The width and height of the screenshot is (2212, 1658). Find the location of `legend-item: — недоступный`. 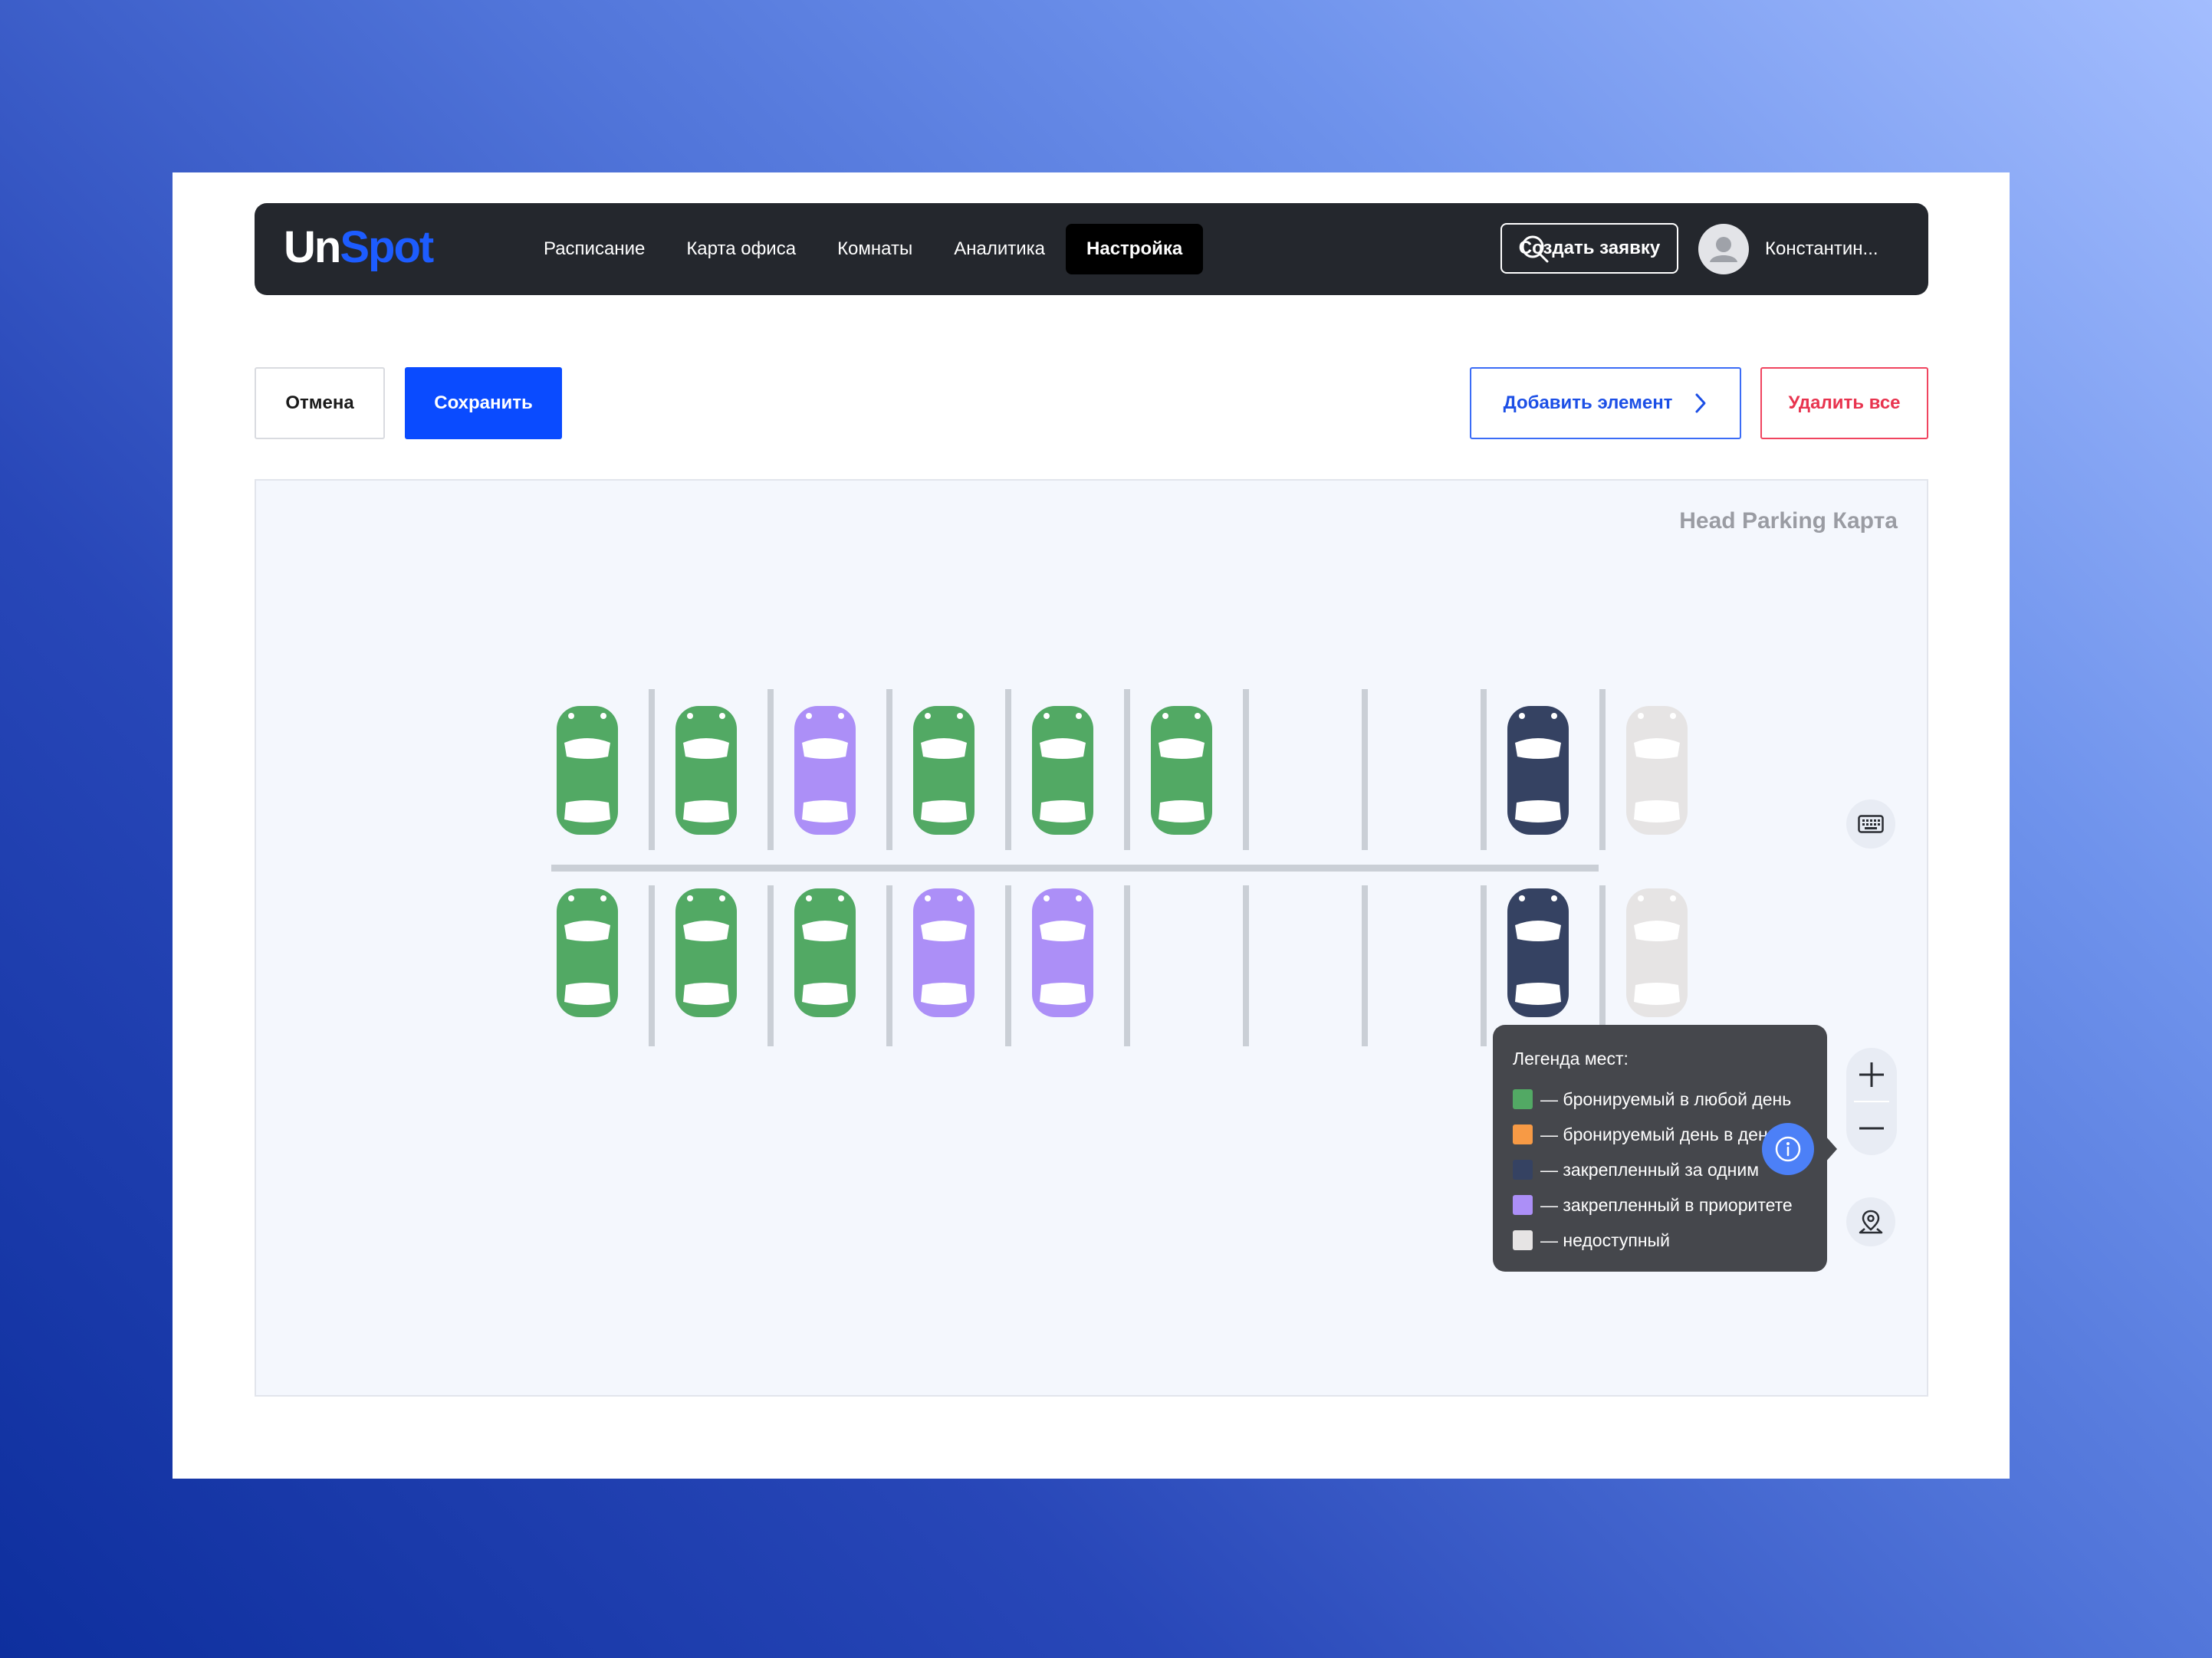

legend-item: — недоступный is located at coordinates (1660, 1240).